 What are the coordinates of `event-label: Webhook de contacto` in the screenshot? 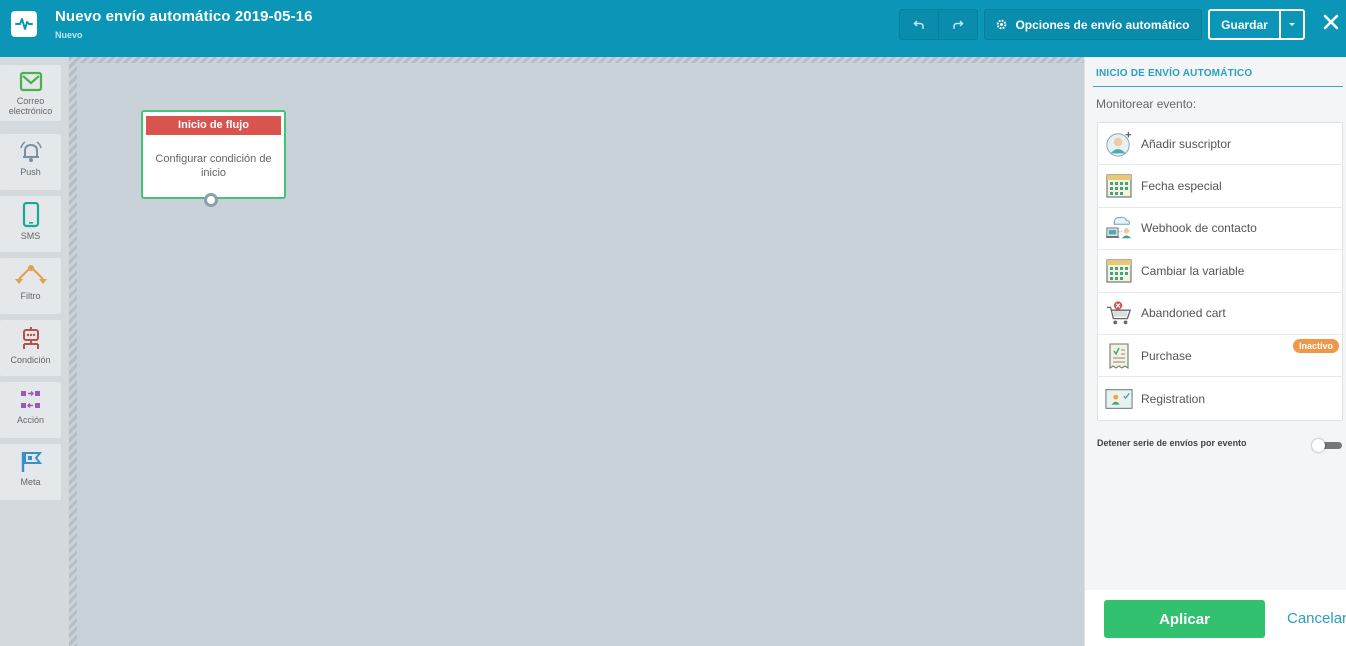 It's located at (1199, 228).